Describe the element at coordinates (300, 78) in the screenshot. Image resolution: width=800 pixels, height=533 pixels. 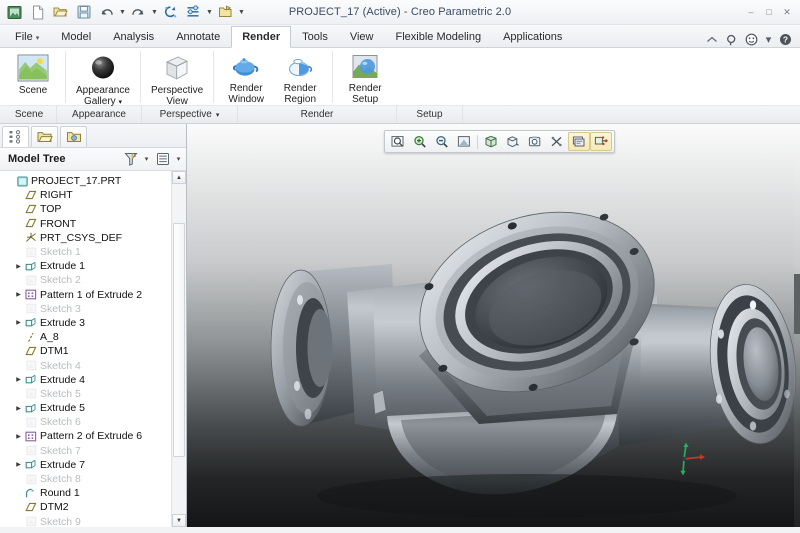
I see `render-region-button: Render Region` at that location.